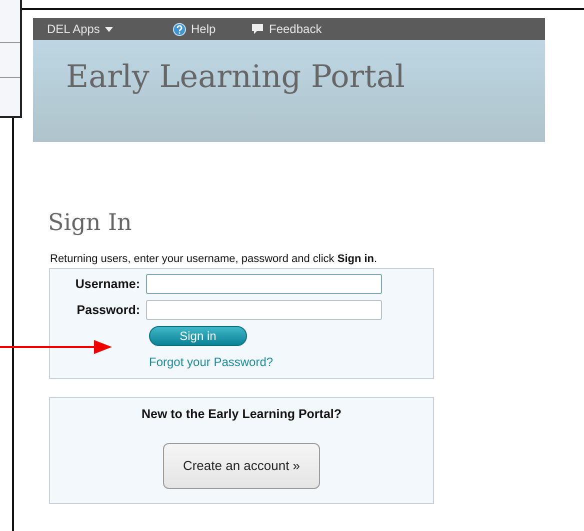 The height and width of the screenshot is (531, 584). What do you see at coordinates (264, 284) in the screenshot?
I see `username-field` at bounding box center [264, 284].